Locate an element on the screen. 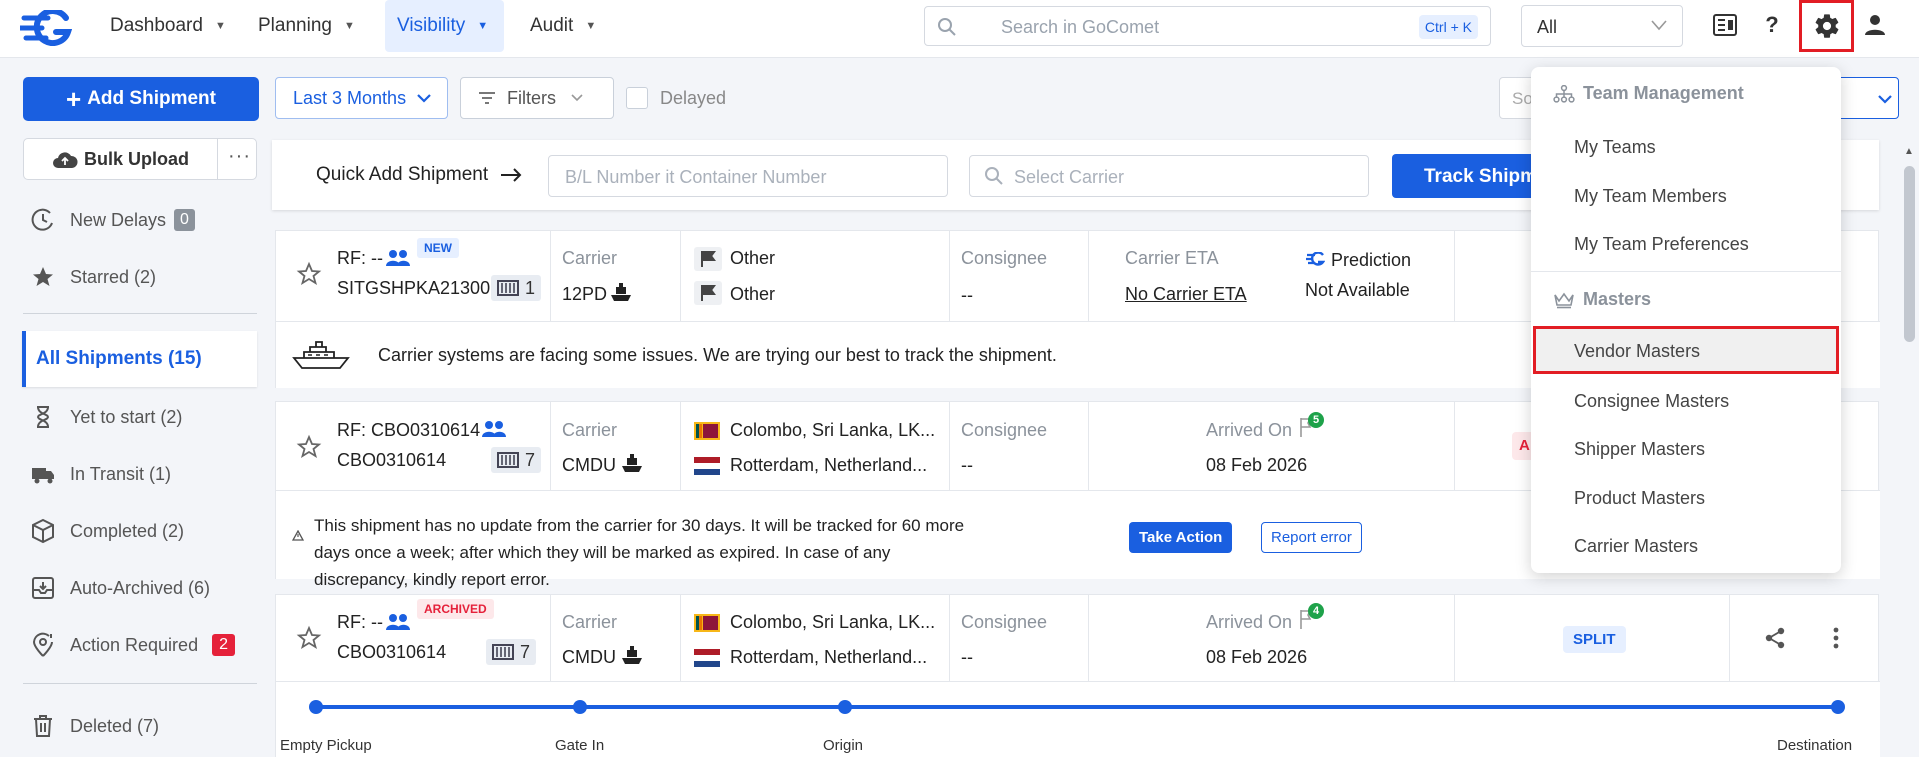  split-status-badge: SPLIT is located at coordinates (1594, 639).